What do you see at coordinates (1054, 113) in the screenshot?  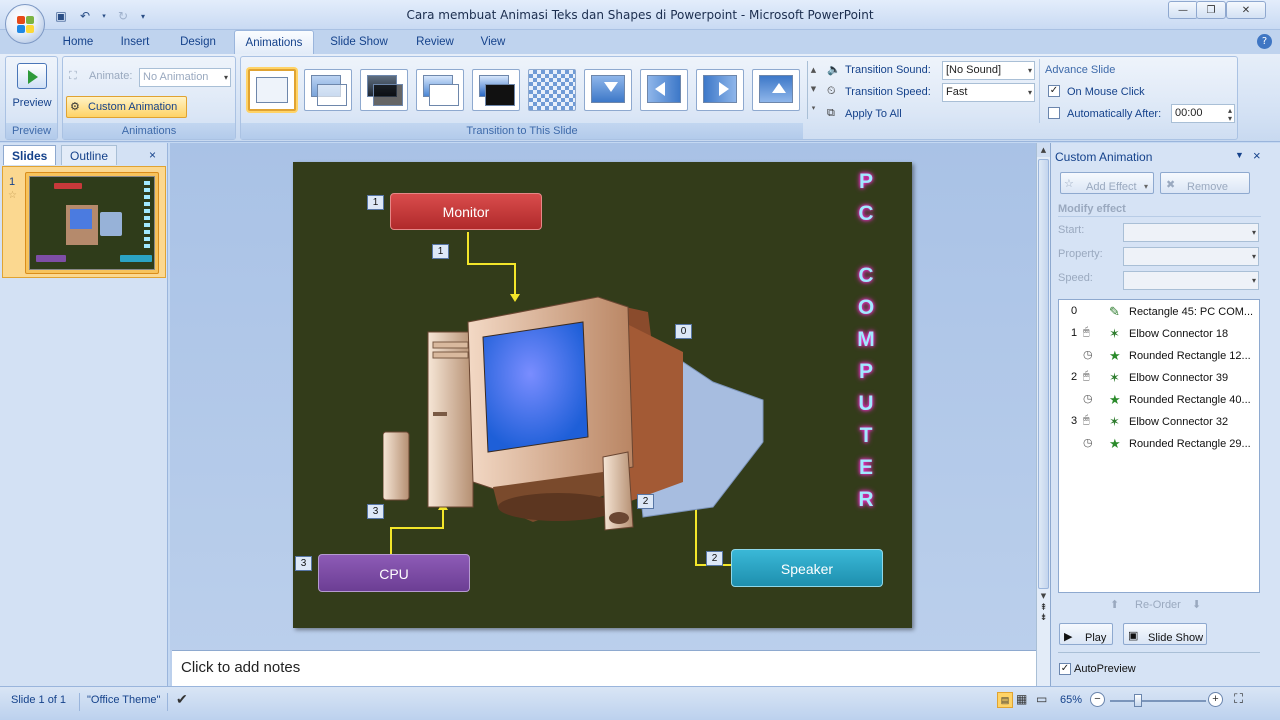 I see `auto-advance-checkbox` at bounding box center [1054, 113].